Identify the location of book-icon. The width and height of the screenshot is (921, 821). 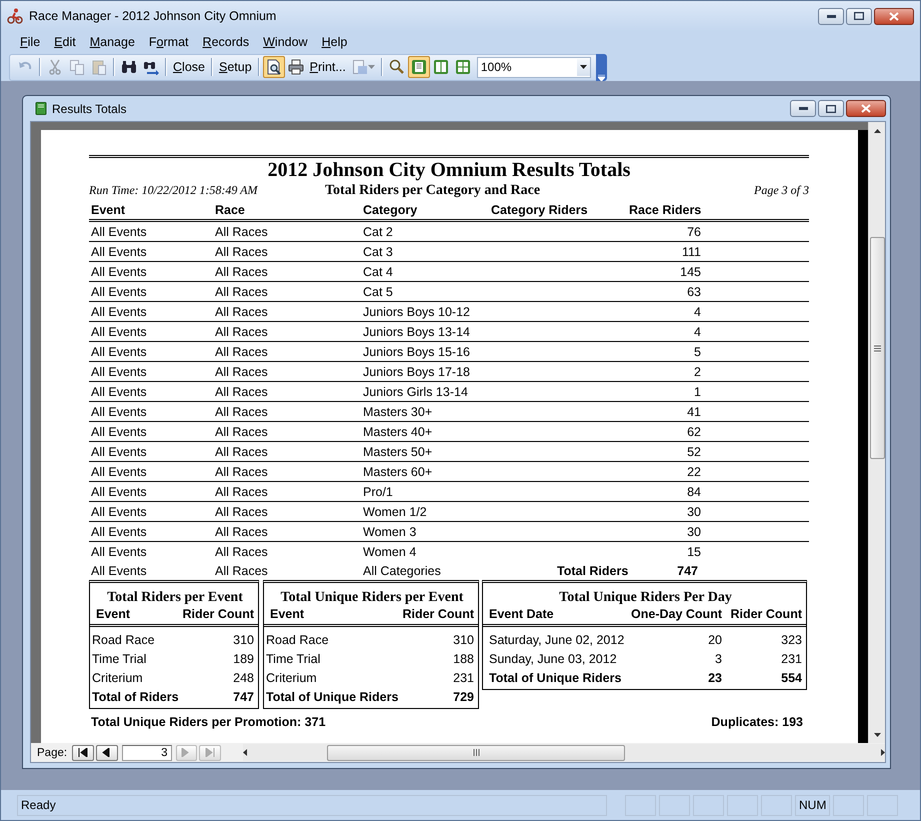
(41, 108).